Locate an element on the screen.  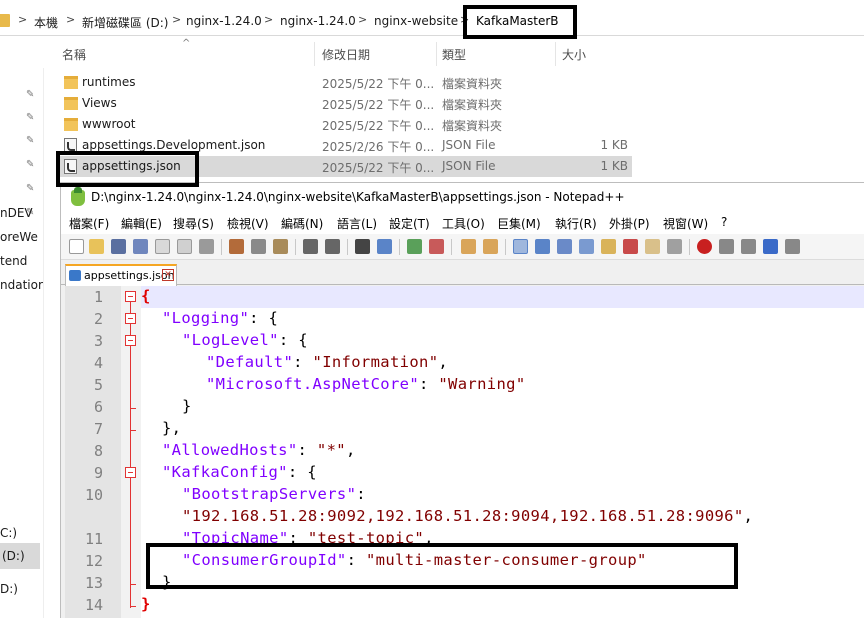
menu-view: 檢視(V) is located at coordinates (248, 223).